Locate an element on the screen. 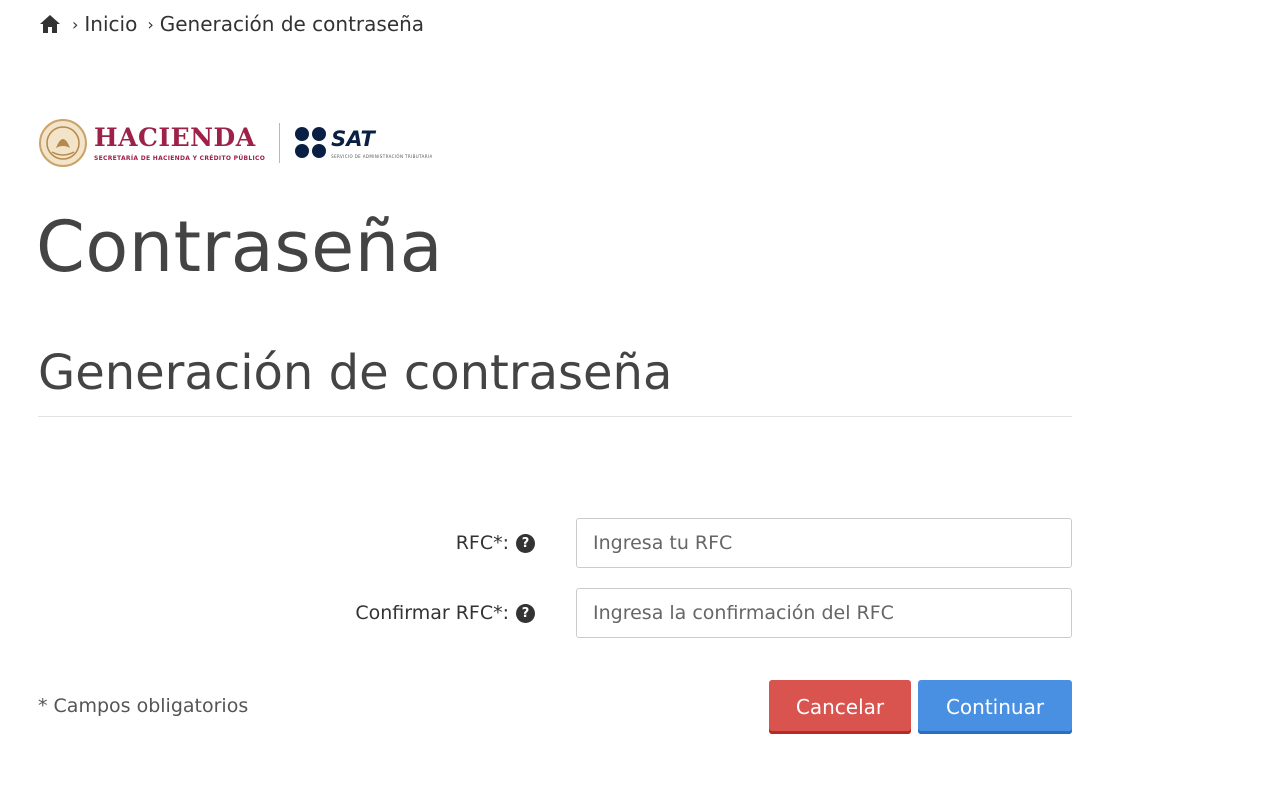 This screenshot has width=1280, height=810. breadcrumb-item-current: Generación de contraseña is located at coordinates (292, 24).